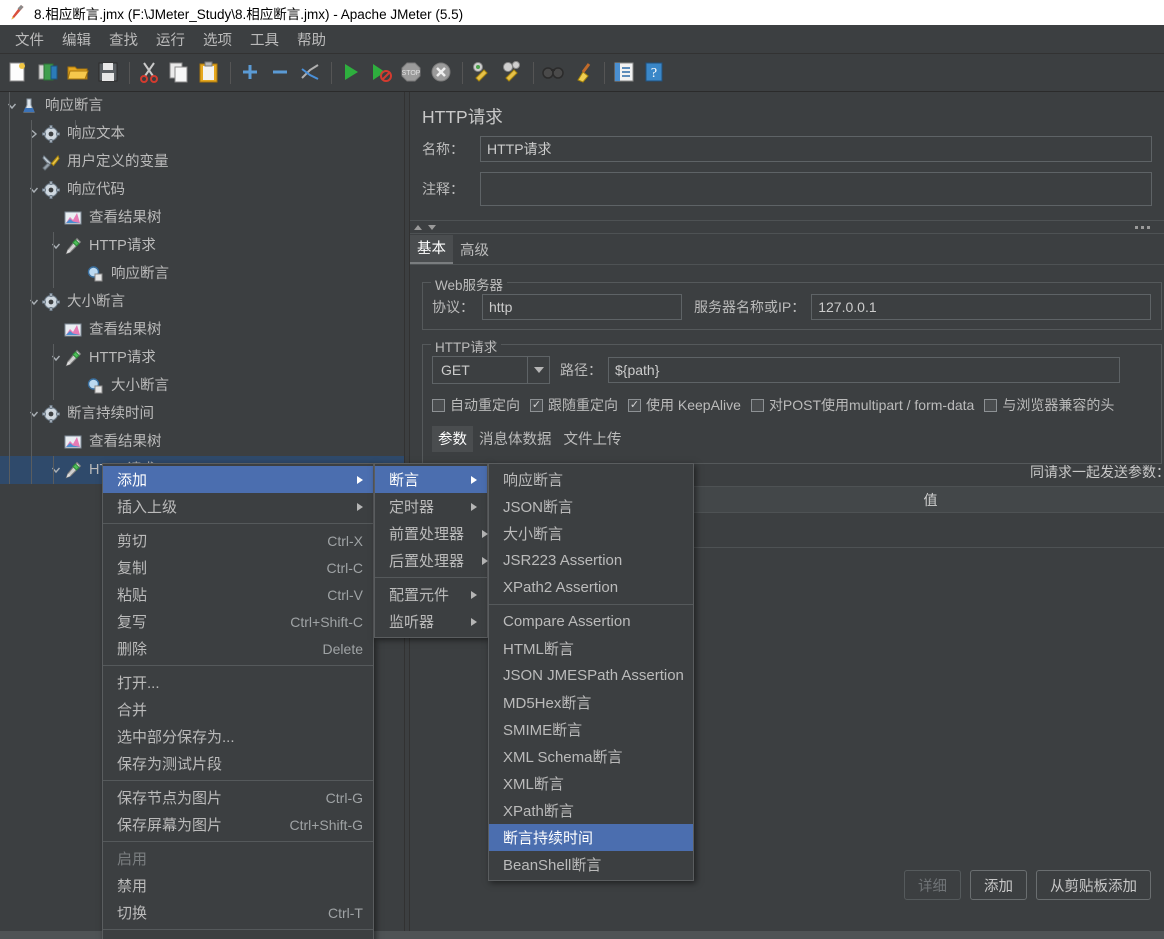 This screenshot has height=939, width=1164. Describe the element at coordinates (554, 73) in the screenshot. I see `search-icon` at that location.